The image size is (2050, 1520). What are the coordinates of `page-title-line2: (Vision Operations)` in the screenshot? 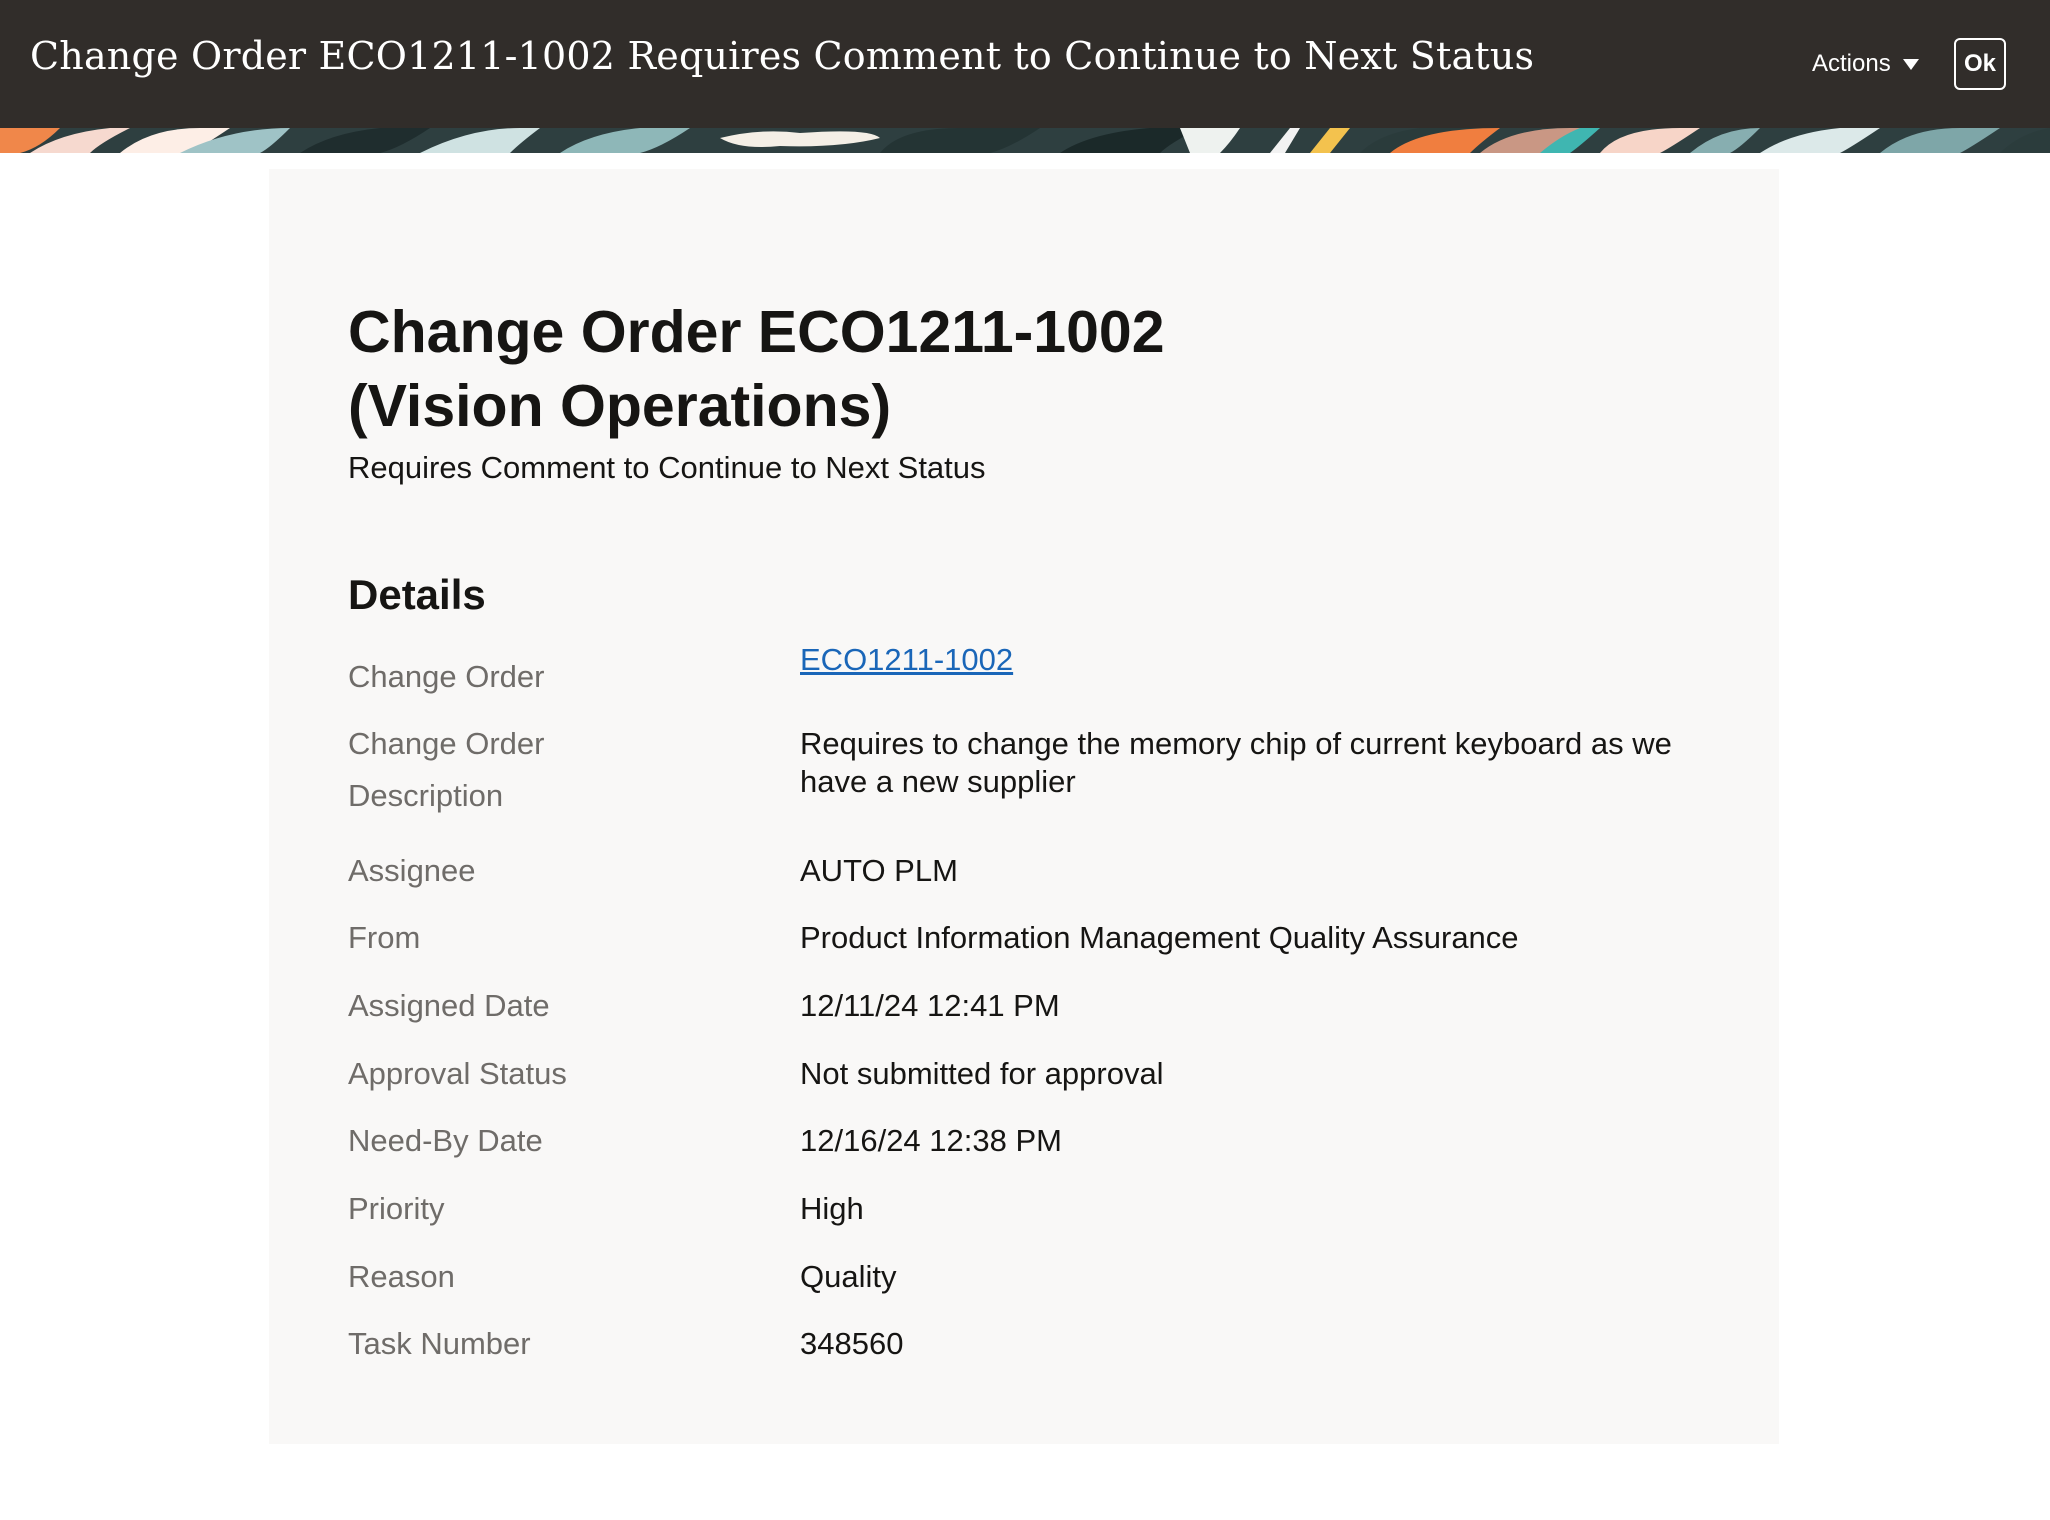 It's located at (620, 406).